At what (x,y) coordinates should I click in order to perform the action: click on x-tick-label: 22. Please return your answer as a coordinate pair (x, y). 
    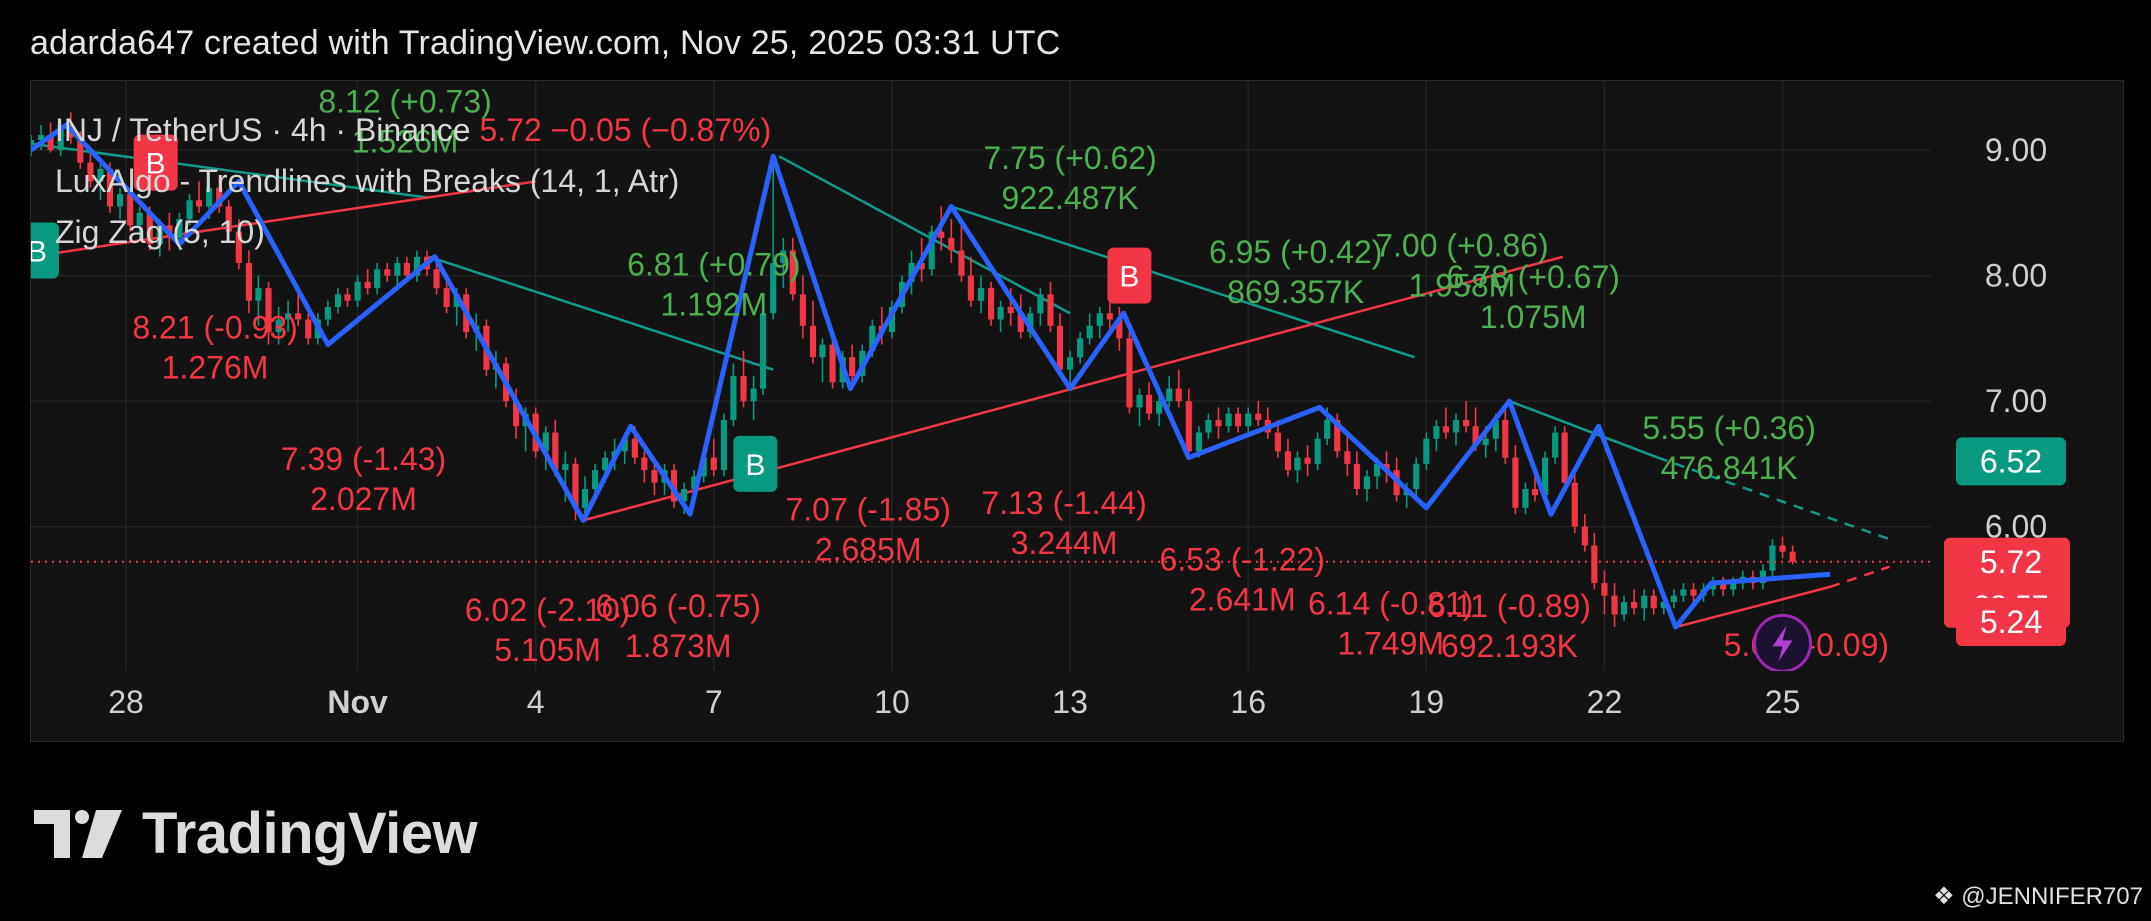
    Looking at the image, I should click on (1605, 702).